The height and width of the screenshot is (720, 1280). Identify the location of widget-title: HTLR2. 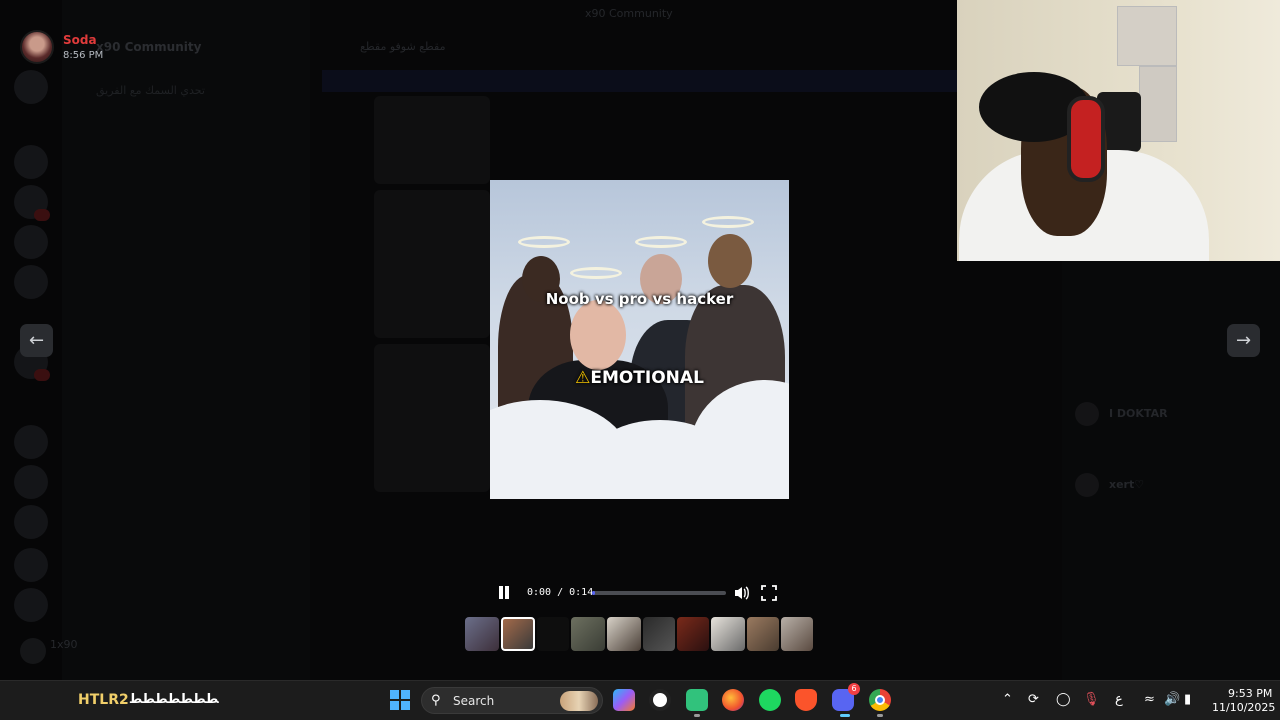
(103, 700).